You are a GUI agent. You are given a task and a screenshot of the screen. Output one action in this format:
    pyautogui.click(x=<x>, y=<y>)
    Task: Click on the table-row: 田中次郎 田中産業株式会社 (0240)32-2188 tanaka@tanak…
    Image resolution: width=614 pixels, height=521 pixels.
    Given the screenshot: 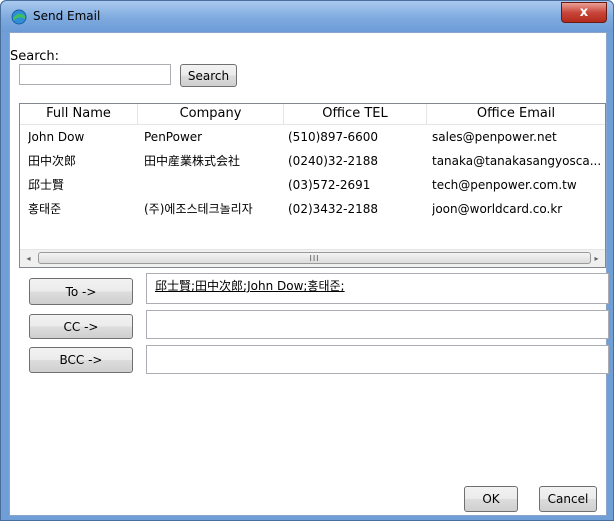 What is the action you would take?
    pyautogui.click(x=312, y=161)
    